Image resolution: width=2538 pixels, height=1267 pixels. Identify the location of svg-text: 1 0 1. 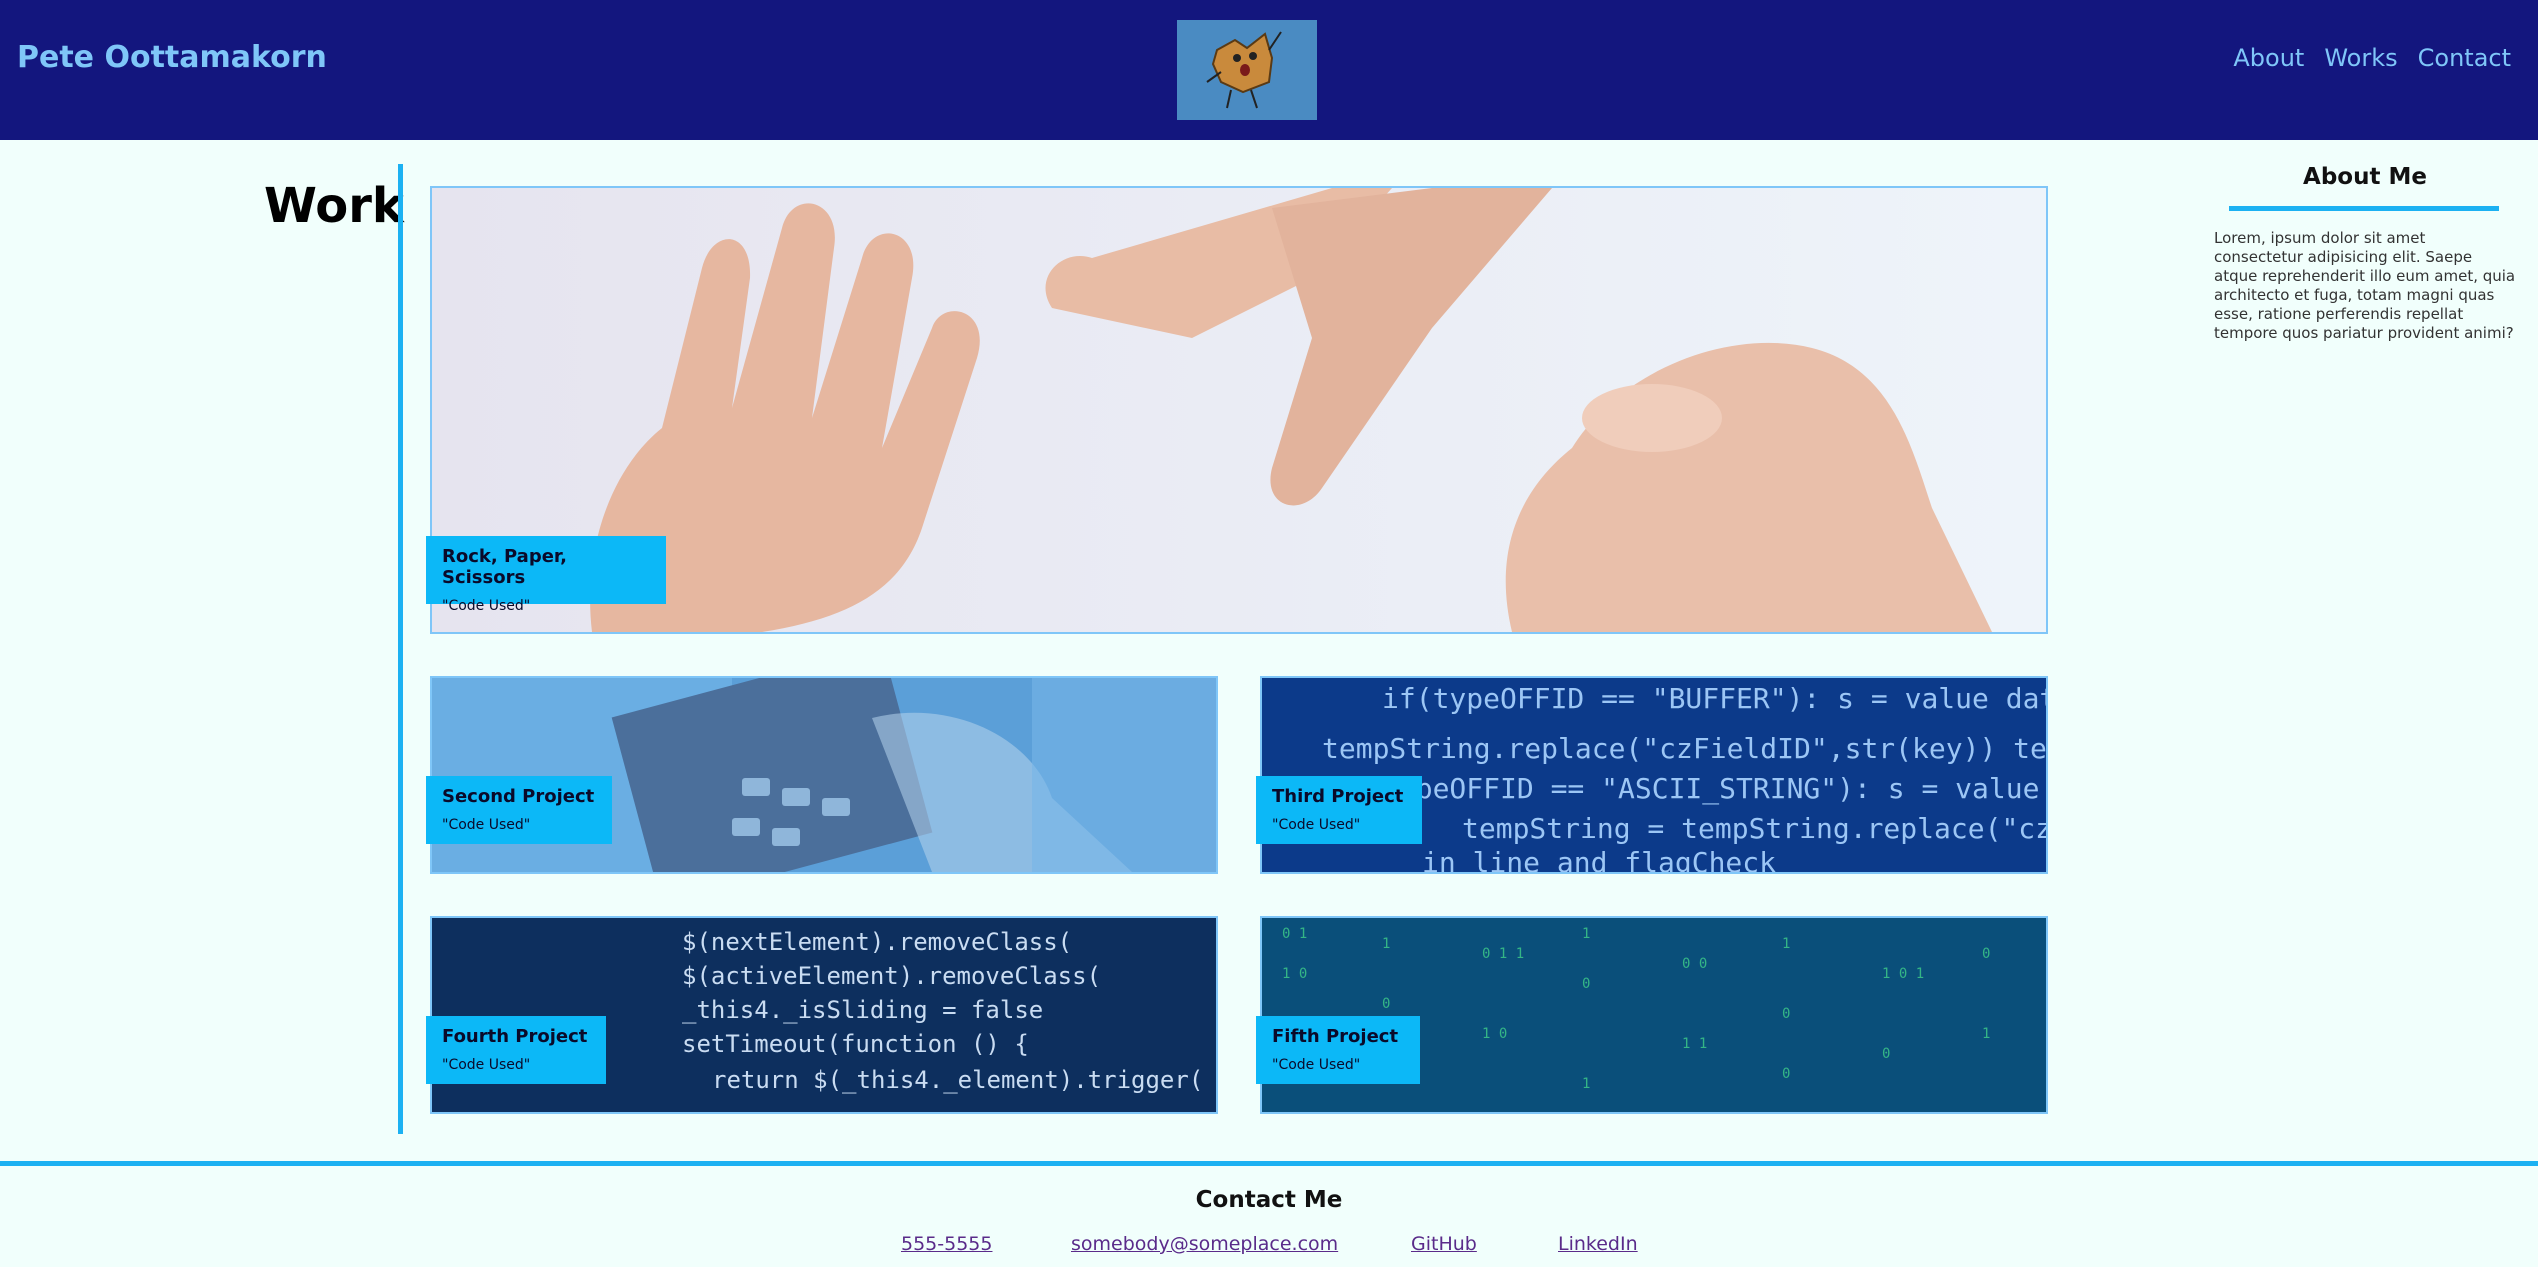
(1903, 974).